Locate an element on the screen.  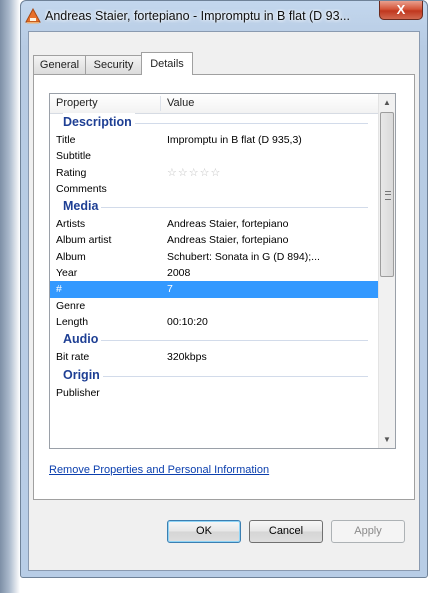
tab-general: General is located at coordinates (59, 64).